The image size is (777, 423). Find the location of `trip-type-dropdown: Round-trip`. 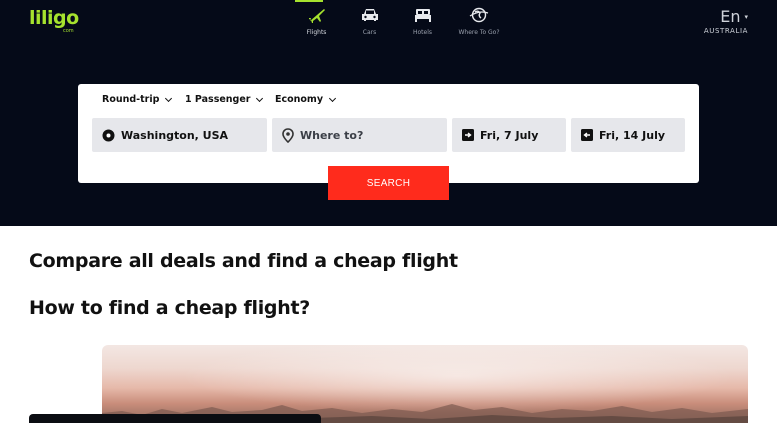

trip-type-dropdown: Round-trip is located at coordinates (143, 99).